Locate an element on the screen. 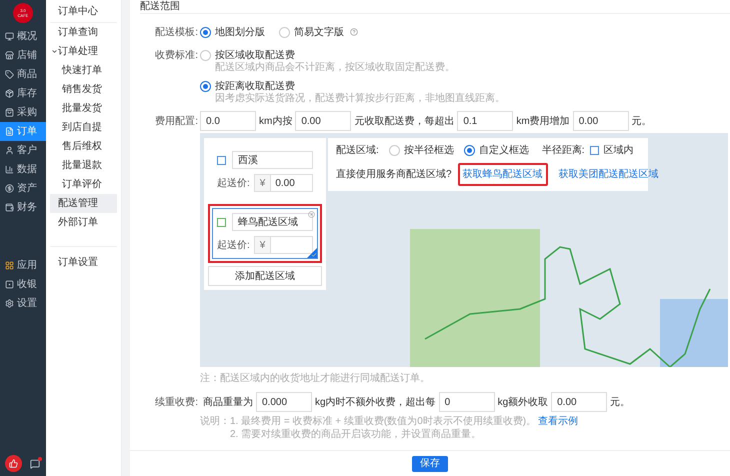  radio-label: 自定义框选 is located at coordinates (503, 151).